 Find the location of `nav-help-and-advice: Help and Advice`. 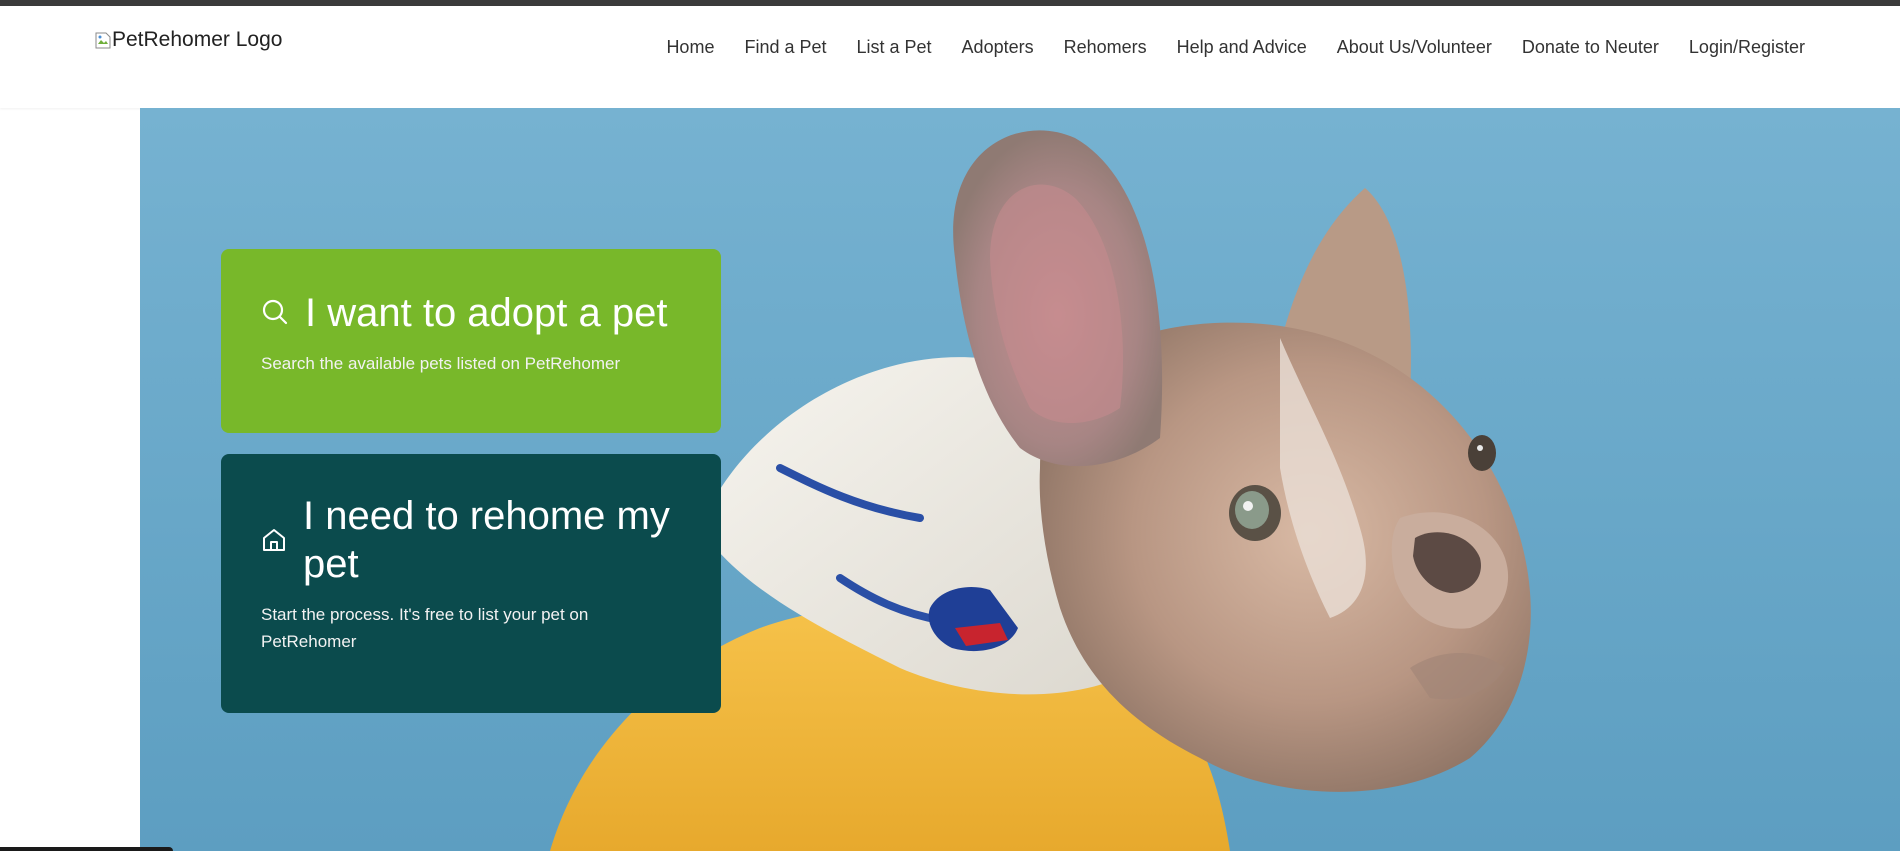

nav-help-and-advice: Help and Advice is located at coordinates (1242, 47).